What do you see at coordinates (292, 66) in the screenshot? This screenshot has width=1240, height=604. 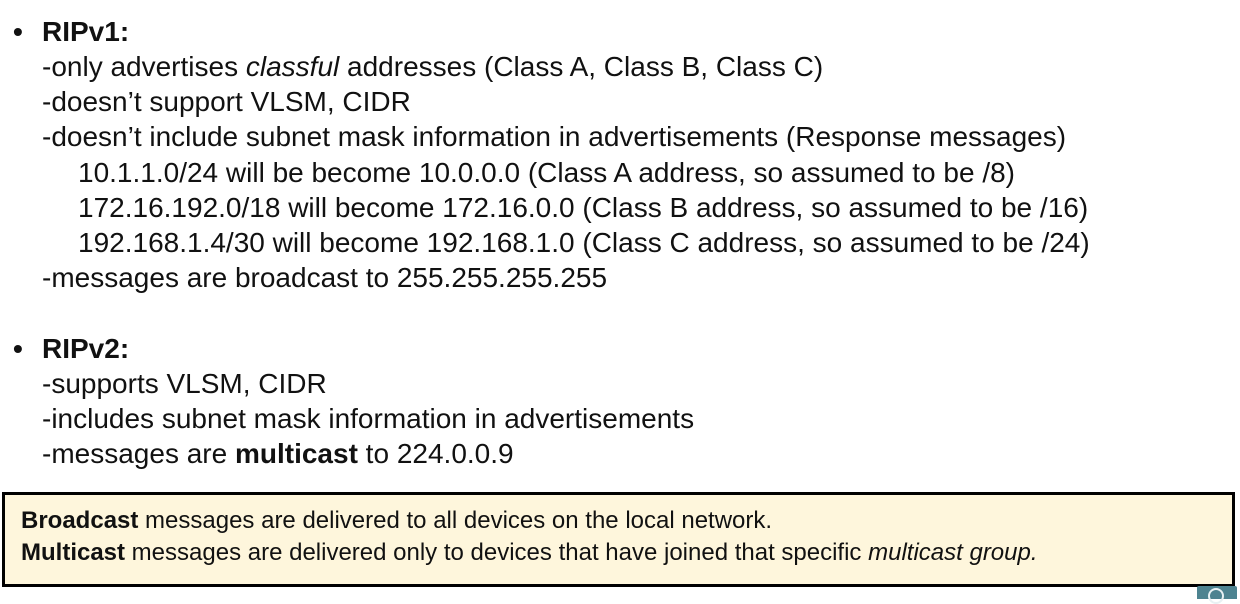 I see `ripv1-classful-emphasis: classful` at bounding box center [292, 66].